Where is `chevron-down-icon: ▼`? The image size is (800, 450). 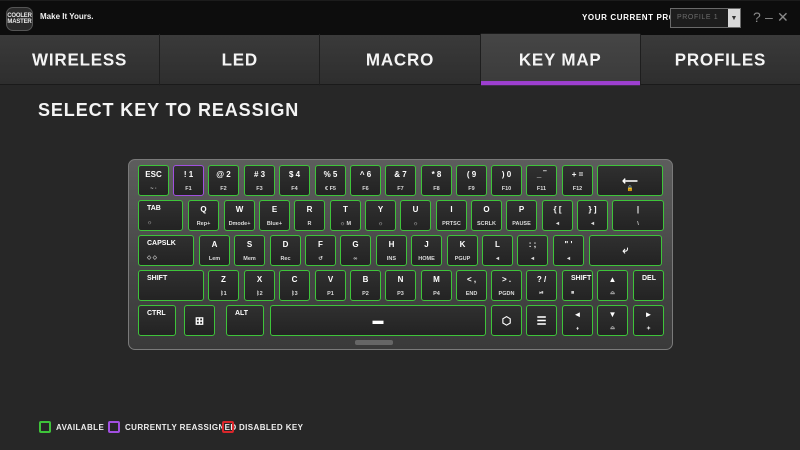
chevron-down-icon: ▼ is located at coordinates (734, 18).